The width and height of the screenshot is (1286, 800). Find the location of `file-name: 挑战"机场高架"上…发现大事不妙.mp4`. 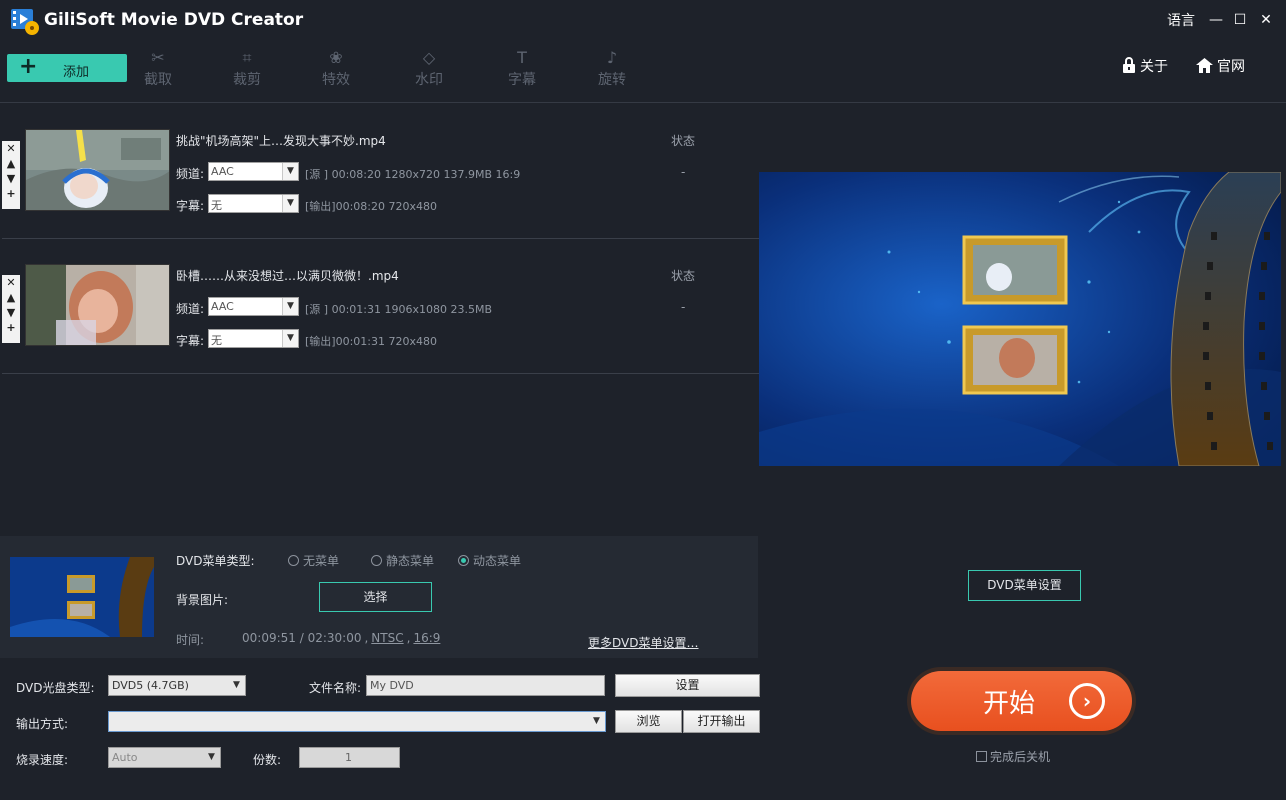

file-name: 挑战"机场高架"上…发现大事不妙.mp4 is located at coordinates (281, 141).